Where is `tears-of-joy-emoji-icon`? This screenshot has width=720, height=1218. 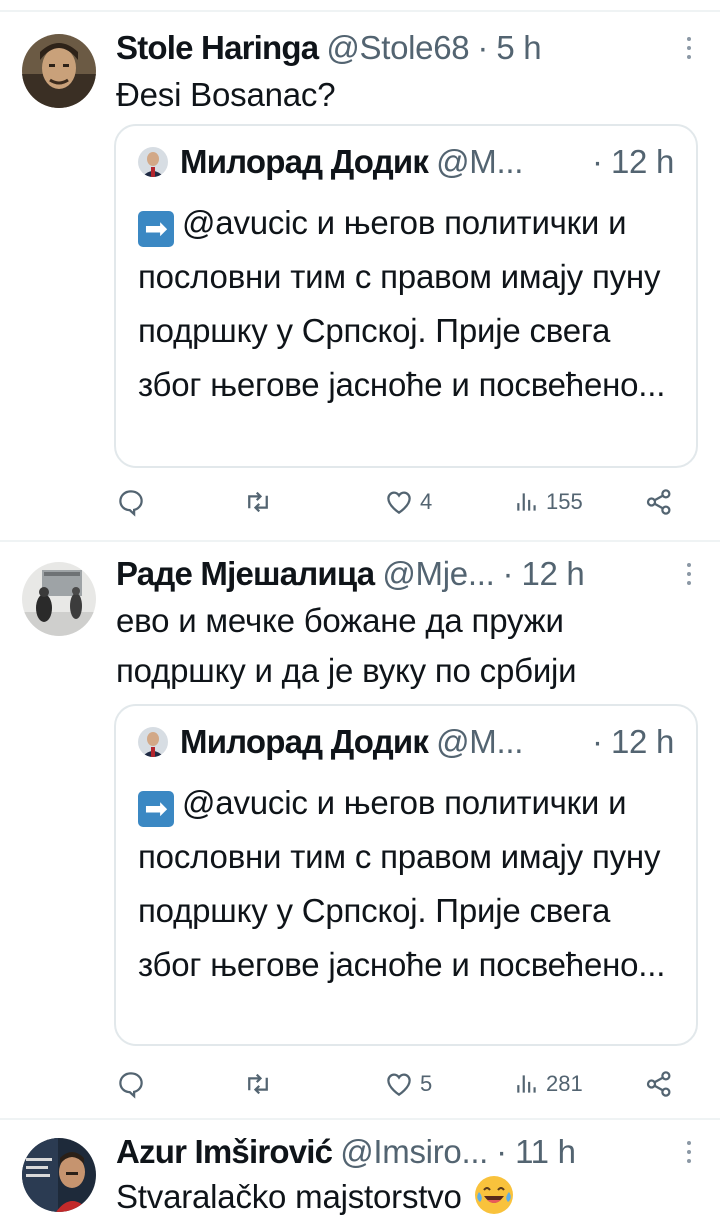
tears-of-joy-emoji-icon is located at coordinates (493, 1195).